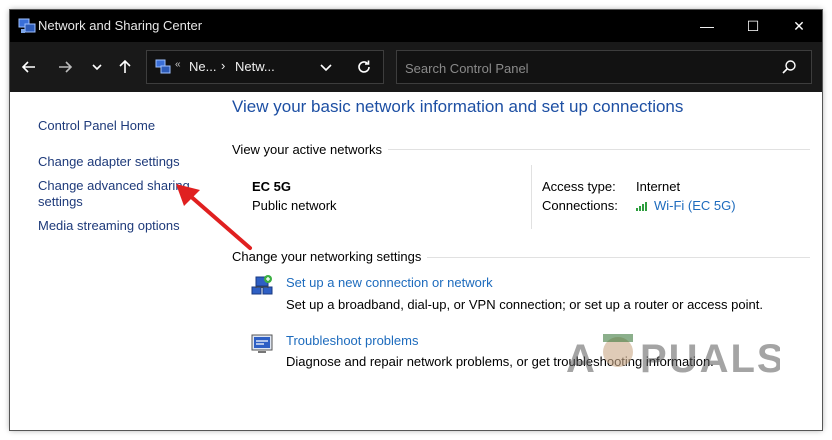 This screenshot has width=832, height=440. Describe the element at coordinates (163, 66) in the screenshot. I see `network-folder-icon` at that location.